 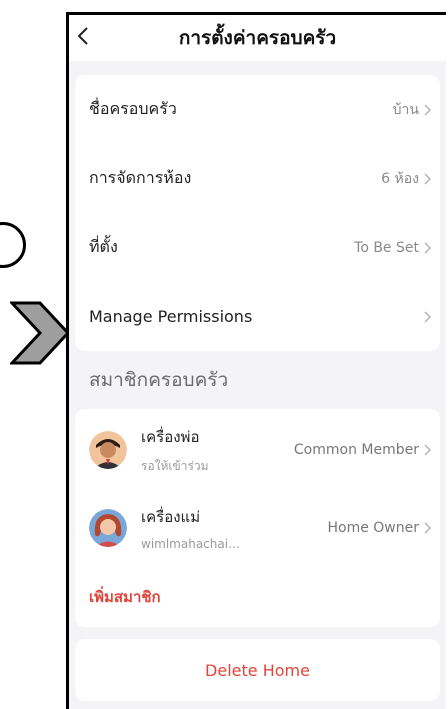 What do you see at coordinates (170, 436) in the screenshot?
I see `member-name: เครื่องพ่อ` at bounding box center [170, 436].